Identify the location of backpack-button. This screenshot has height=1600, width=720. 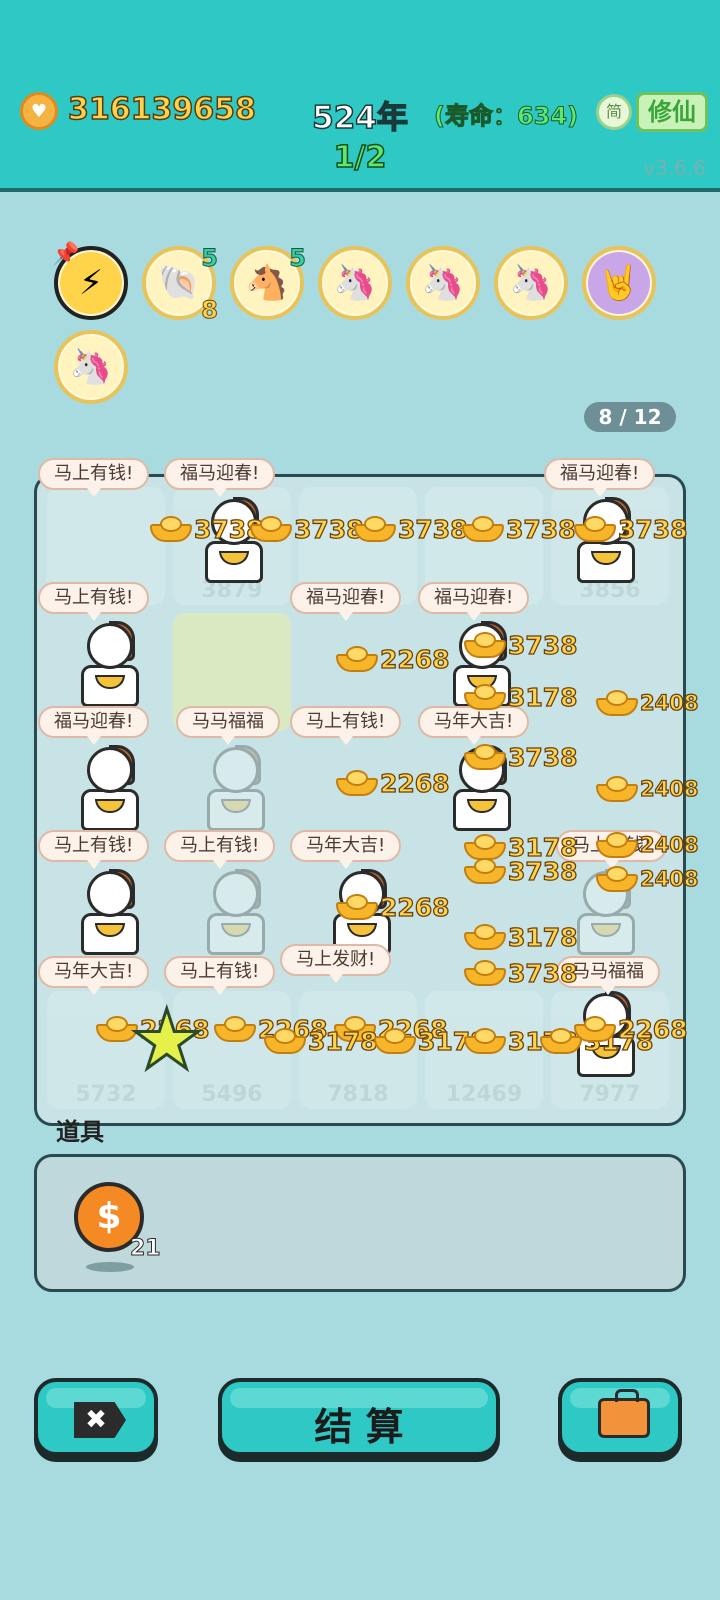
(620, 1417).